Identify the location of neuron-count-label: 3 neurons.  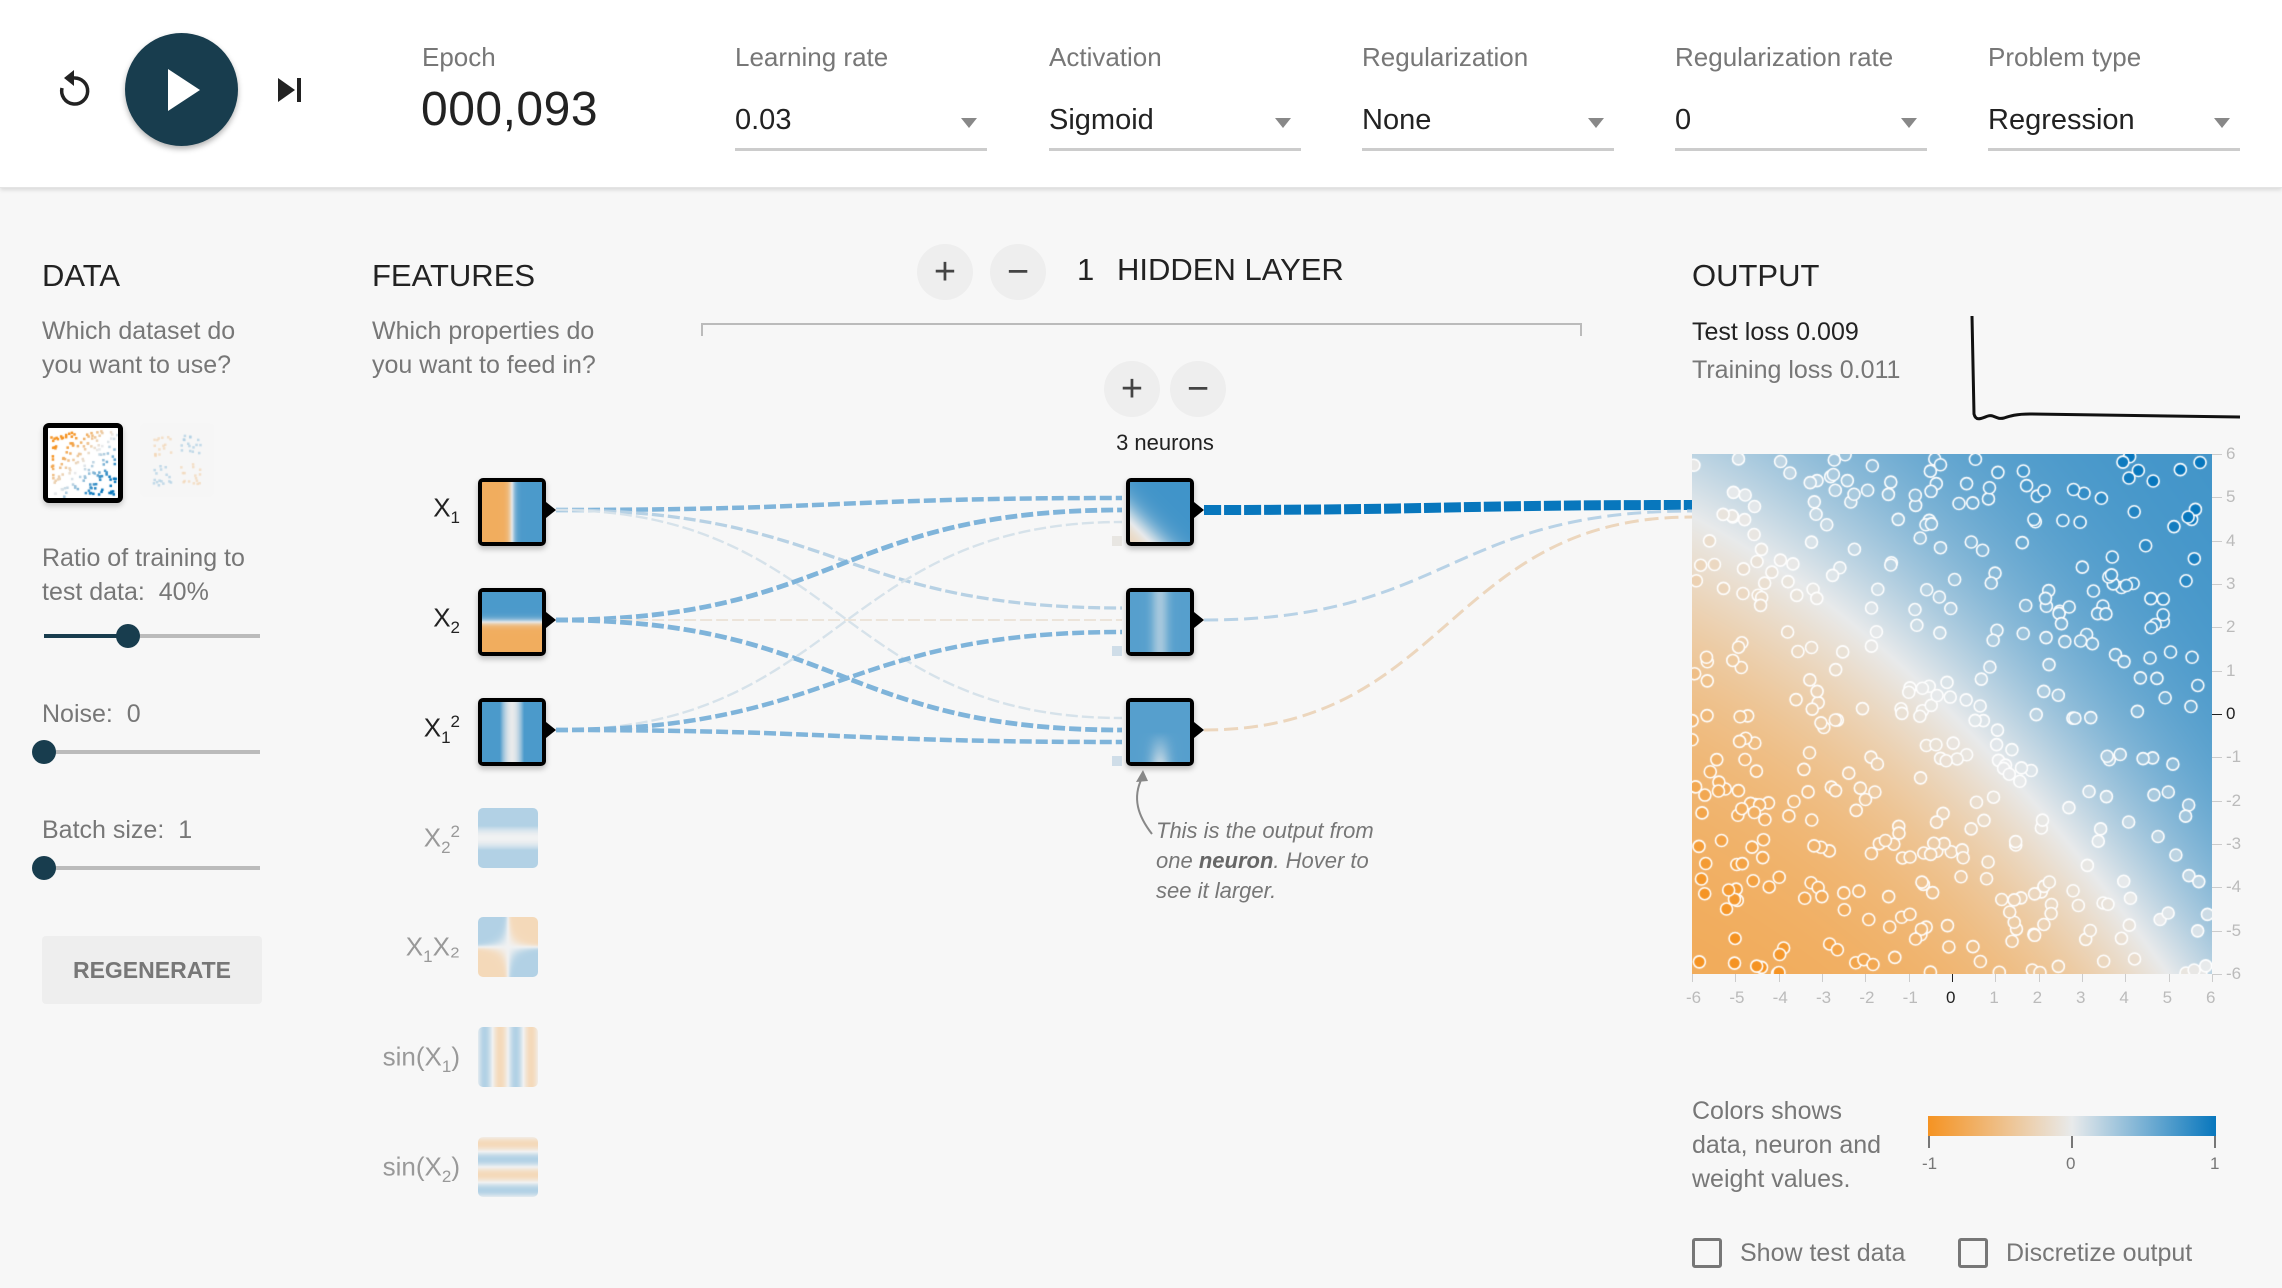
(1165, 442).